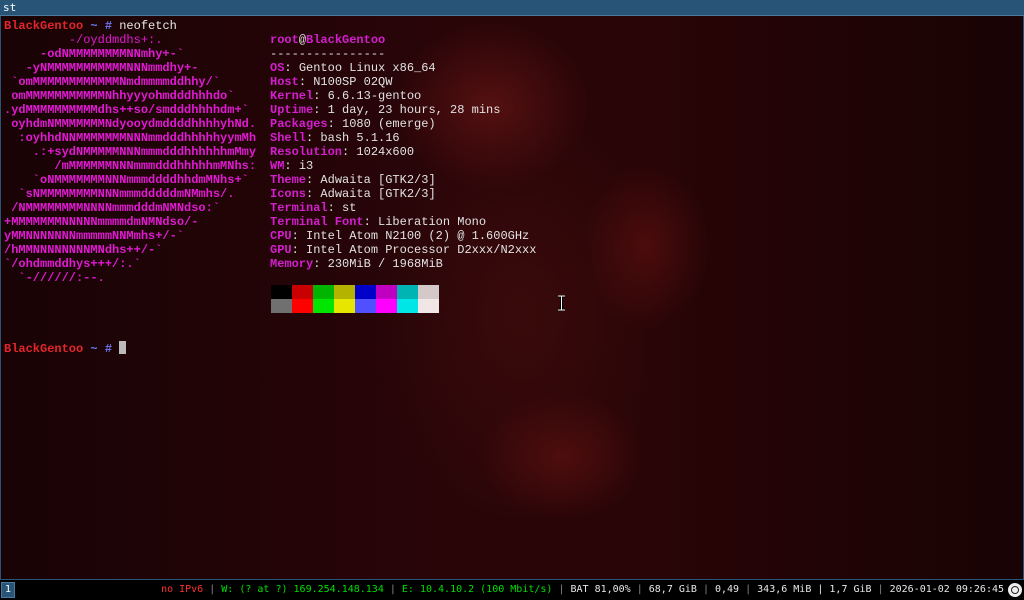 The image size is (1024, 600). I want to click on info-row: OS: Gentoo Linux x86_64, so click(353, 68).